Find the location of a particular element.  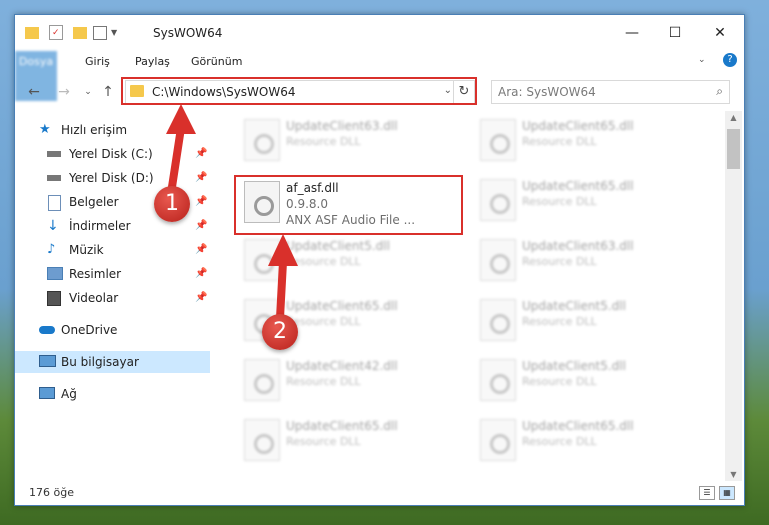

step-marker-1: 1 is located at coordinates (172, 204).